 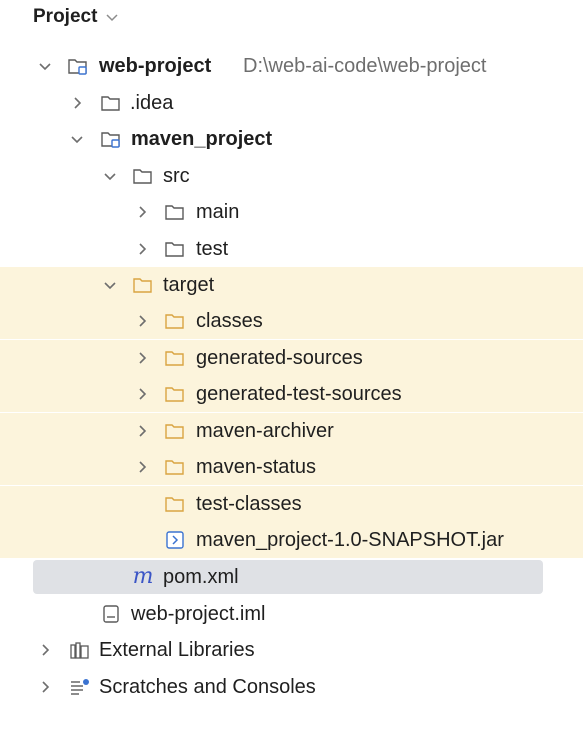 I want to click on tree-label-maven-archiver: maven-archiver, so click(x=265, y=431).